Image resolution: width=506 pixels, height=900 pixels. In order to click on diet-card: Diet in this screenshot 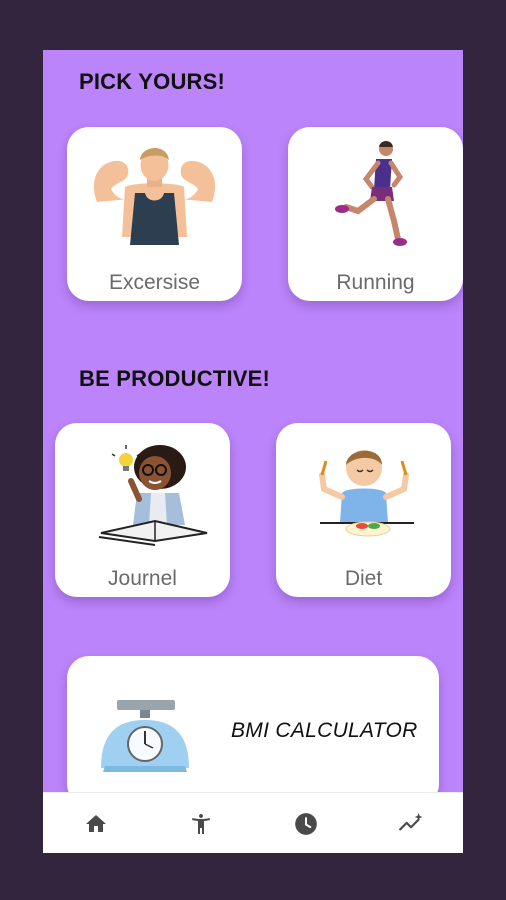, I will do `click(363, 510)`.